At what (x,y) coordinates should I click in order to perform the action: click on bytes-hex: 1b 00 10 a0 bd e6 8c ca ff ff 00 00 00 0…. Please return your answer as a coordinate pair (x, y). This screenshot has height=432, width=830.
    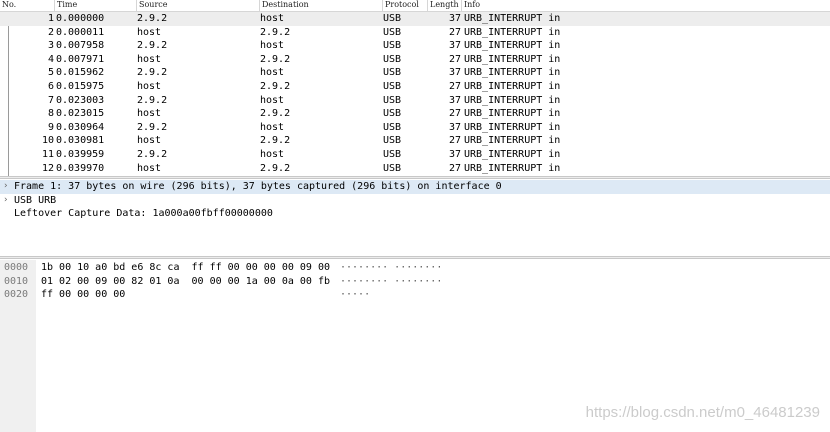
    Looking at the image, I should click on (185, 268).